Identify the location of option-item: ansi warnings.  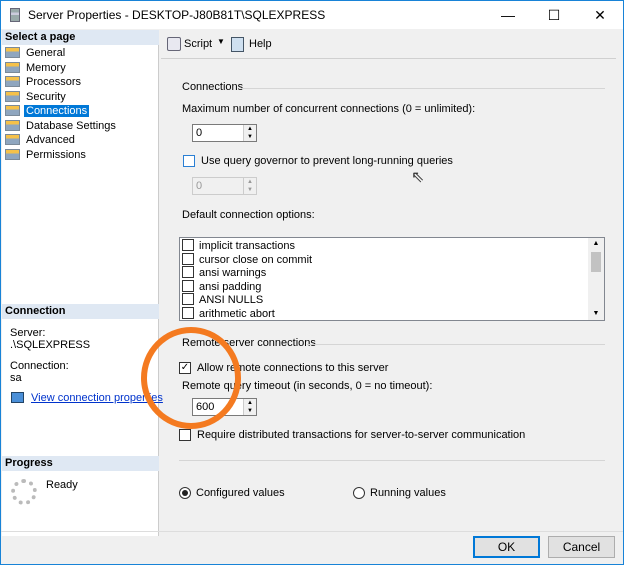
(224, 273).